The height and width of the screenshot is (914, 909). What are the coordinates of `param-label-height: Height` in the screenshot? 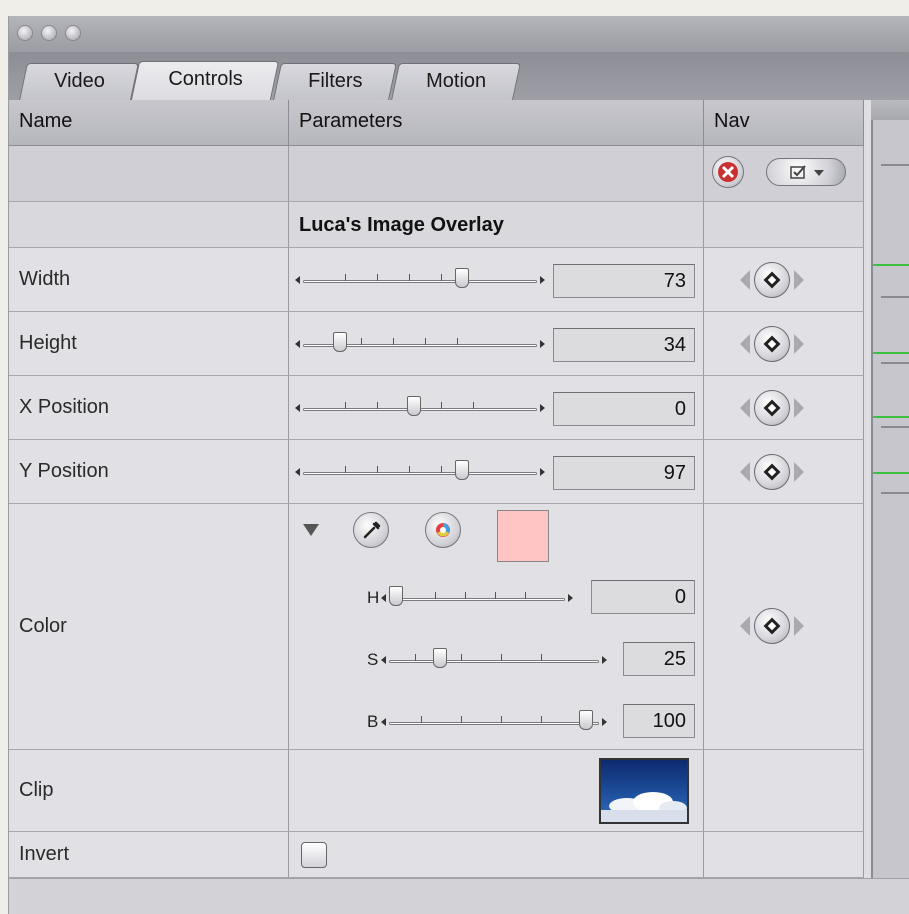 It's located at (149, 343).